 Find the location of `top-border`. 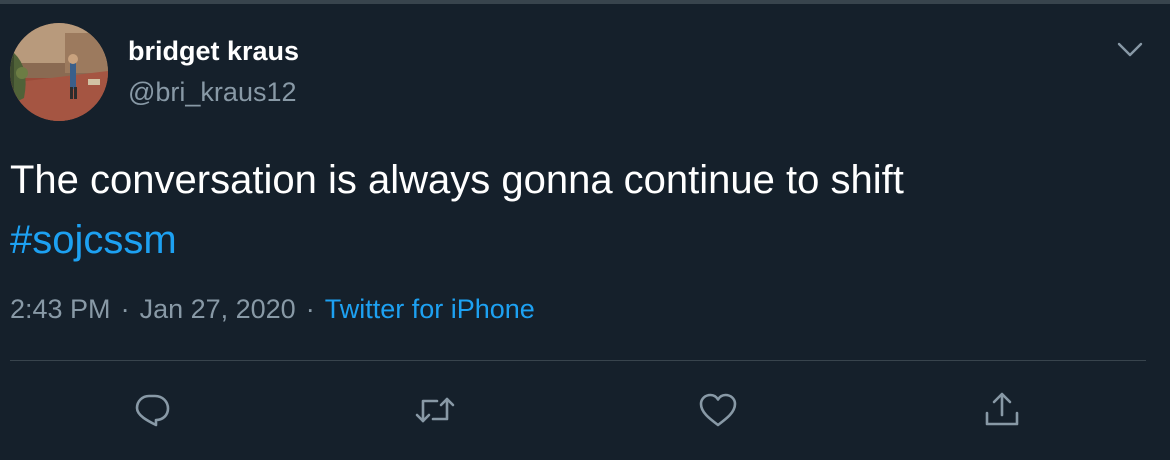

top-border is located at coordinates (585, 2).